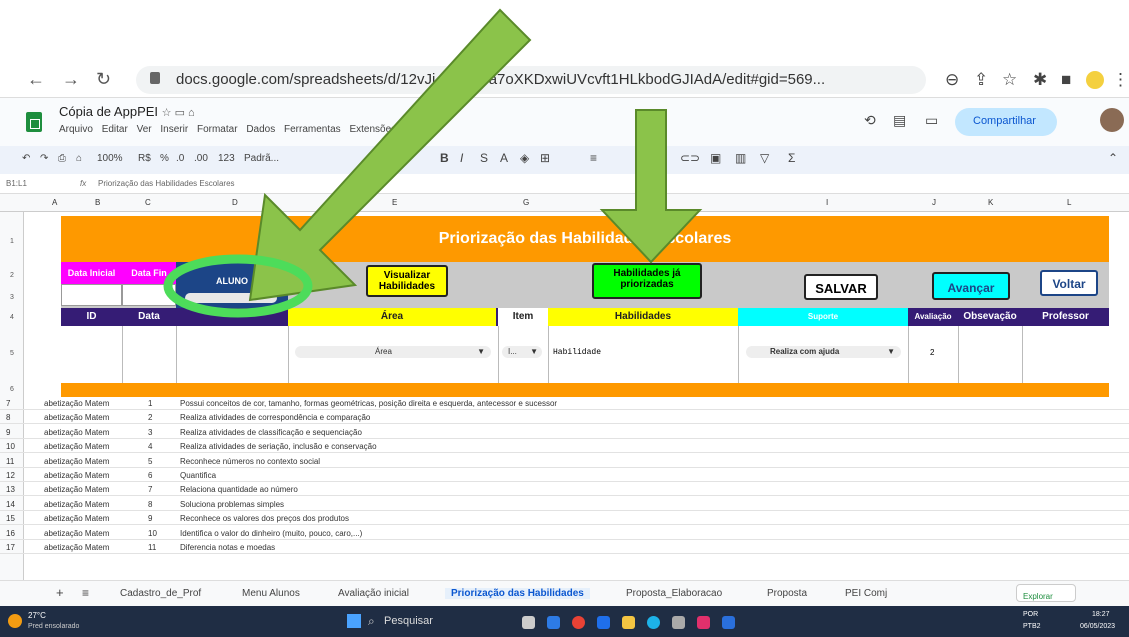 The image size is (1129, 637). I want to click on salvar-button: SALVAR, so click(841, 287).